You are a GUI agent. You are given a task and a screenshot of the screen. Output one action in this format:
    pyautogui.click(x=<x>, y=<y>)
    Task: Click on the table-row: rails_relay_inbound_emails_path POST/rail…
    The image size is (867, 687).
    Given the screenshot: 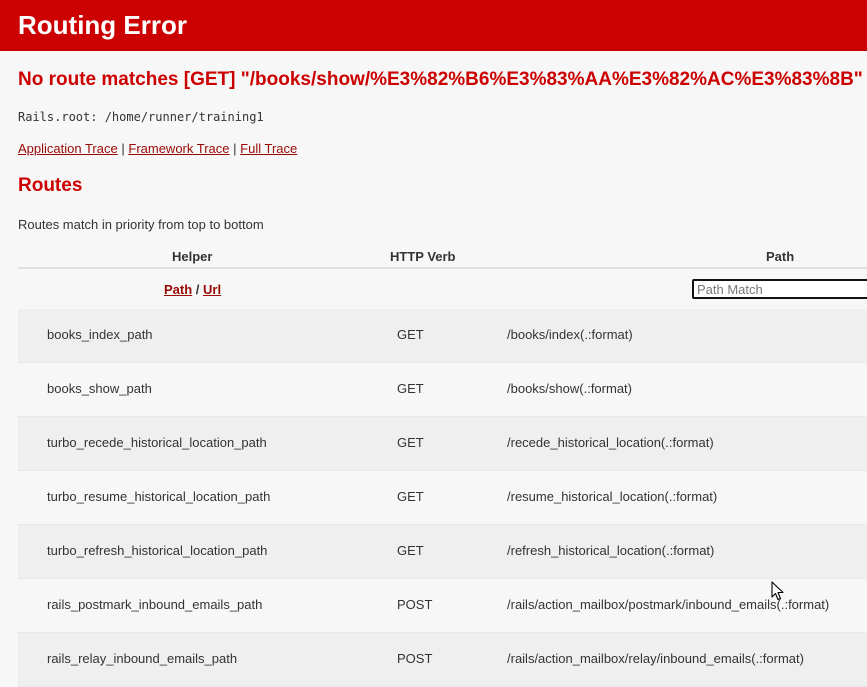 What is the action you would take?
    pyautogui.click(x=442, y=660)
    